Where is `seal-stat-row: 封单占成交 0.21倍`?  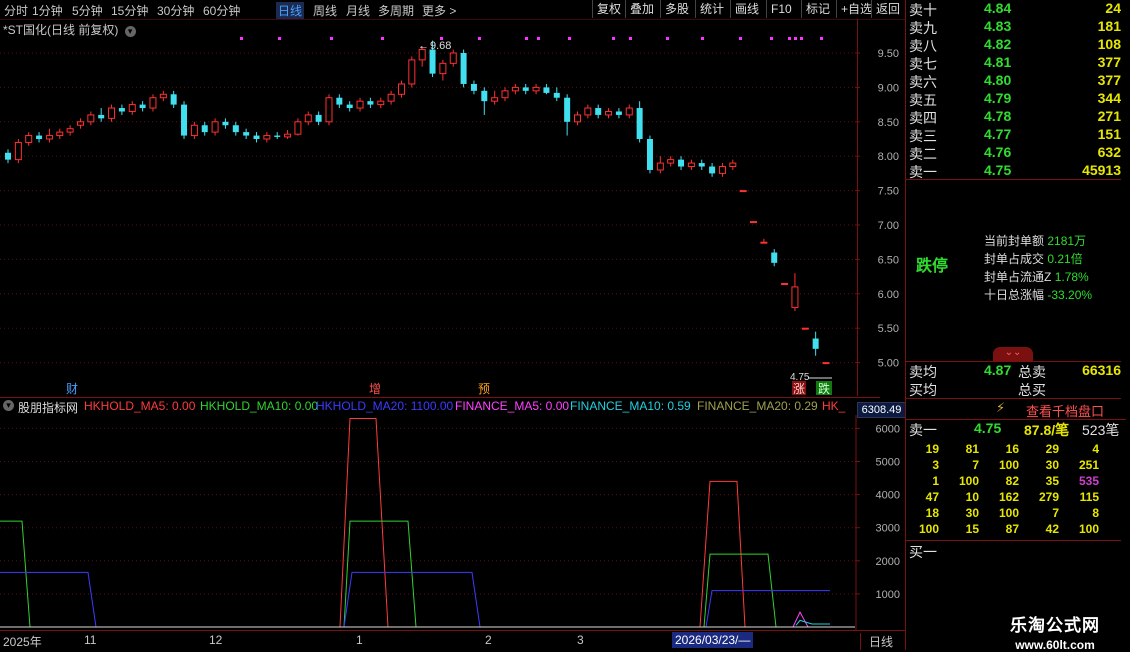
seal-stat-row: 封单占成交 0.21倍 is located at coordinates (1033, 258).